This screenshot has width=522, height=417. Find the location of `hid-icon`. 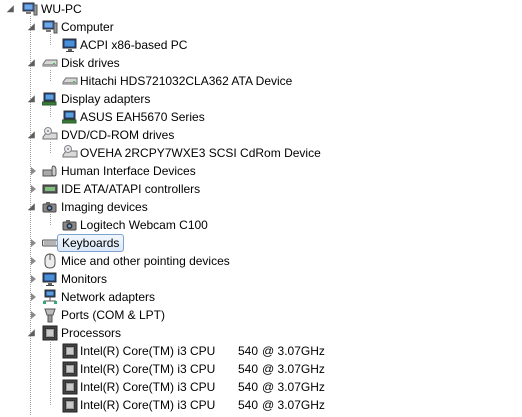

hid-icon is located at coordinates (50, 171).